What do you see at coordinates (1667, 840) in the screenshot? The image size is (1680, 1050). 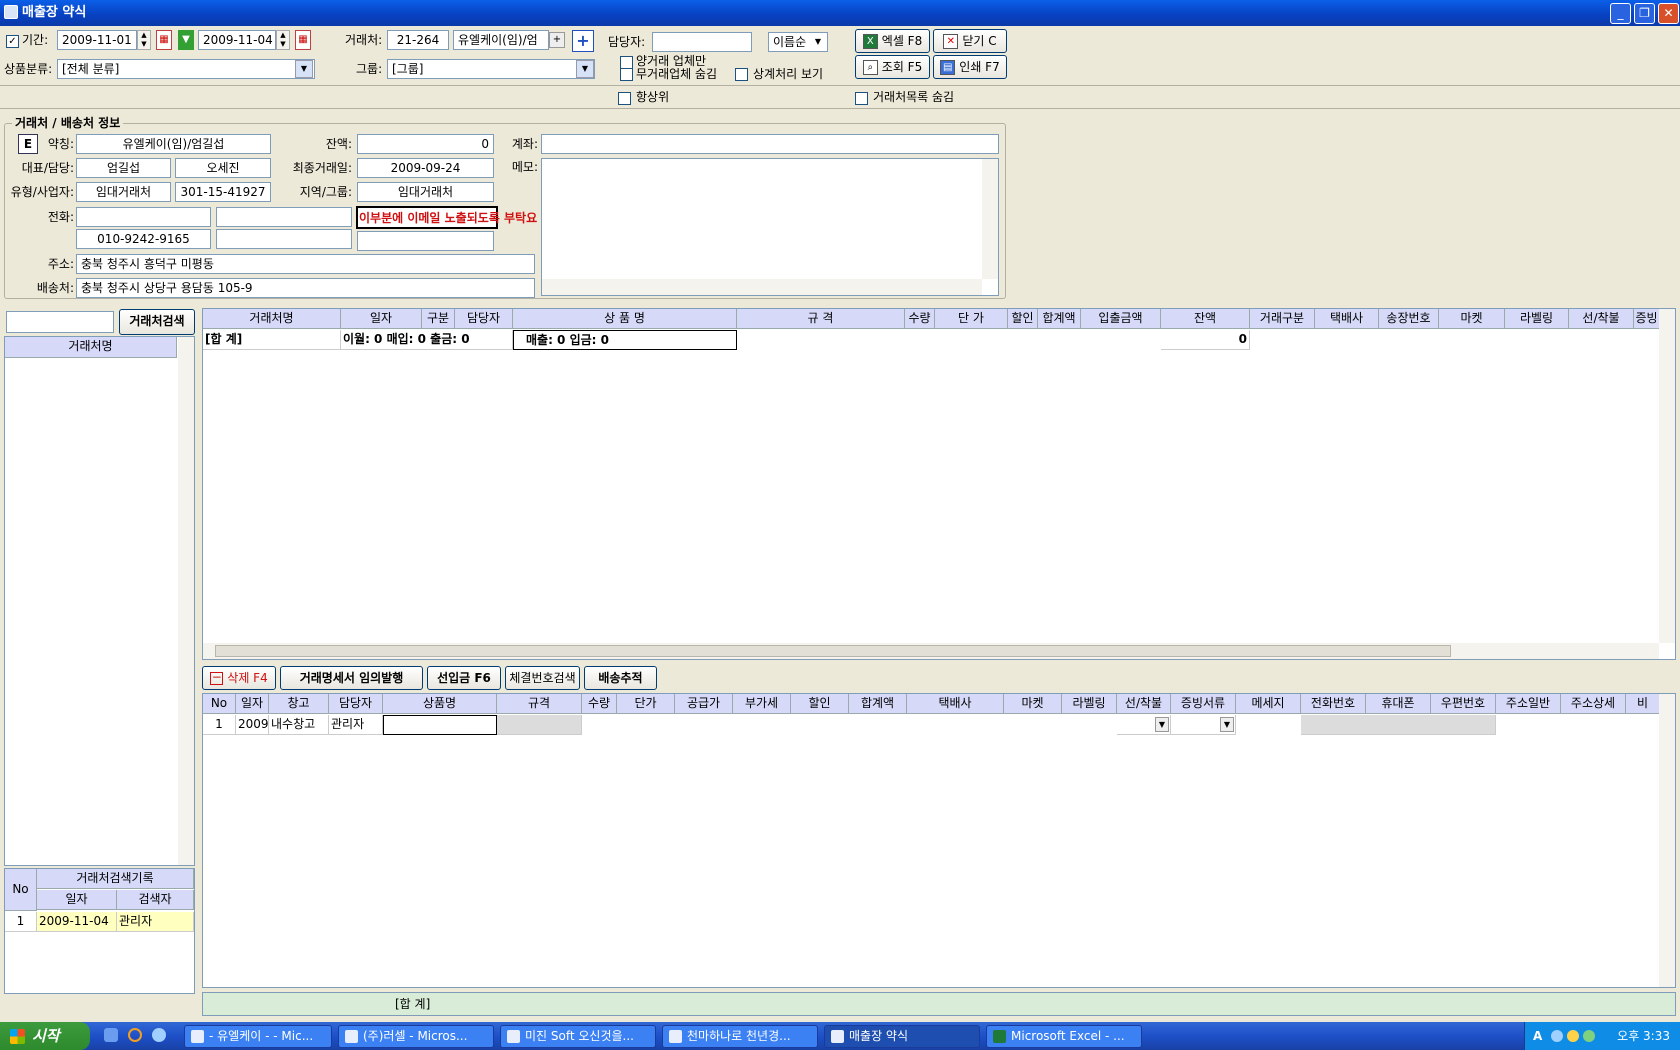 I see `detail-grid-scrollbar` at bounding box center [1667, 840].